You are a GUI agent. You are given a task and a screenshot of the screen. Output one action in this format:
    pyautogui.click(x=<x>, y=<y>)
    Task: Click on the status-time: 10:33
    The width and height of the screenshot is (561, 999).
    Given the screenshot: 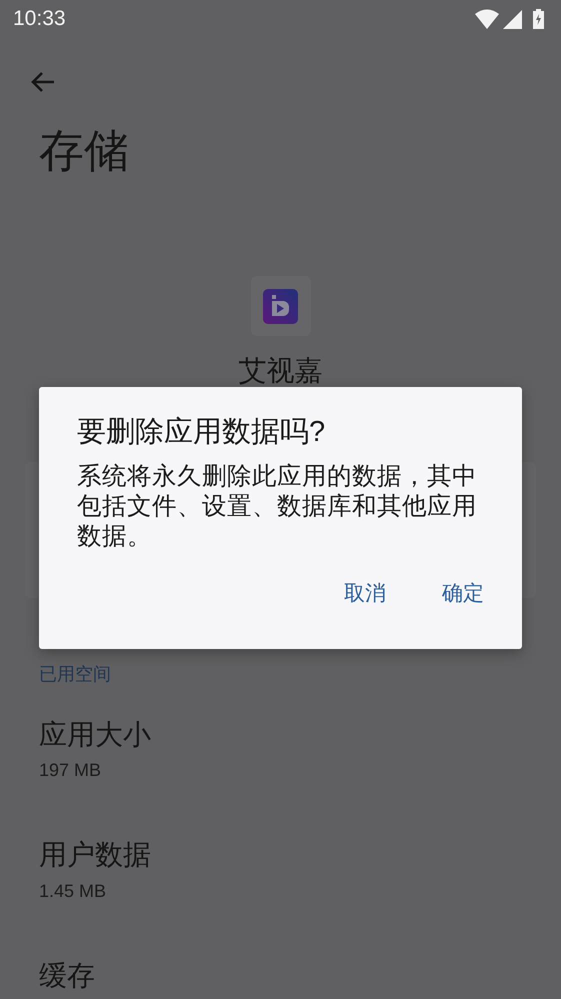 What is the action you would take?
    pyautogui.click(x=39, y=19)
    